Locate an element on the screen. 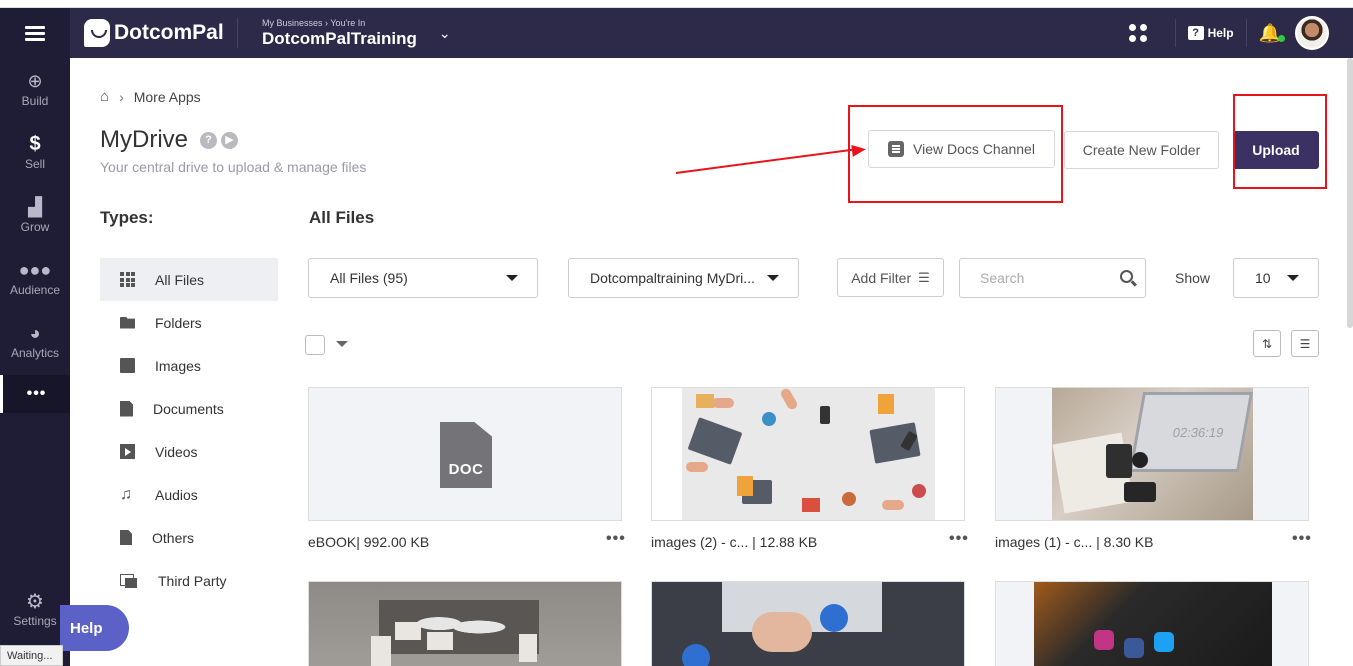 This screenshot has height=666, width=1353. type-item-all-files: All Files is located at coordinates (189, 279).